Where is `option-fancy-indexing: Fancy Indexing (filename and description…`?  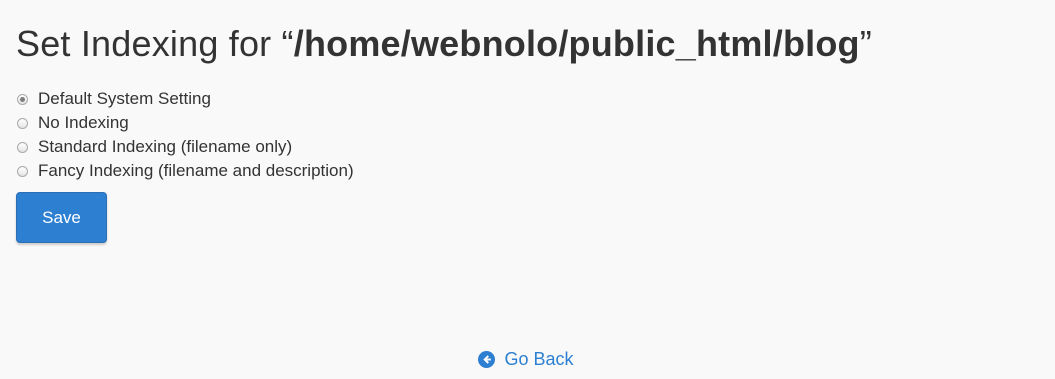 option-fancy-indexing: Fancy Indexing (filename and description… is located at coordinates (527, 171).